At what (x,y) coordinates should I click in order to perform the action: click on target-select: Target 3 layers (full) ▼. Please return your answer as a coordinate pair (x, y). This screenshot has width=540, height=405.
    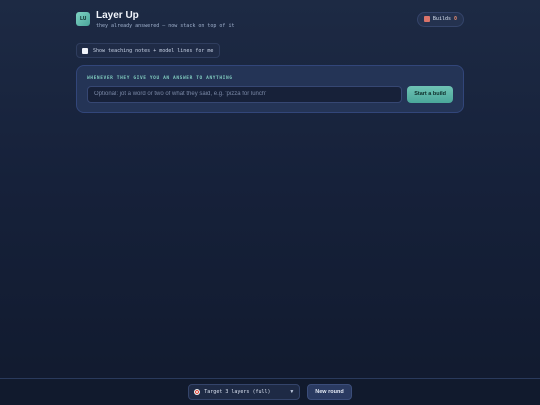
    Looking at the image, I should click on (244, 392).